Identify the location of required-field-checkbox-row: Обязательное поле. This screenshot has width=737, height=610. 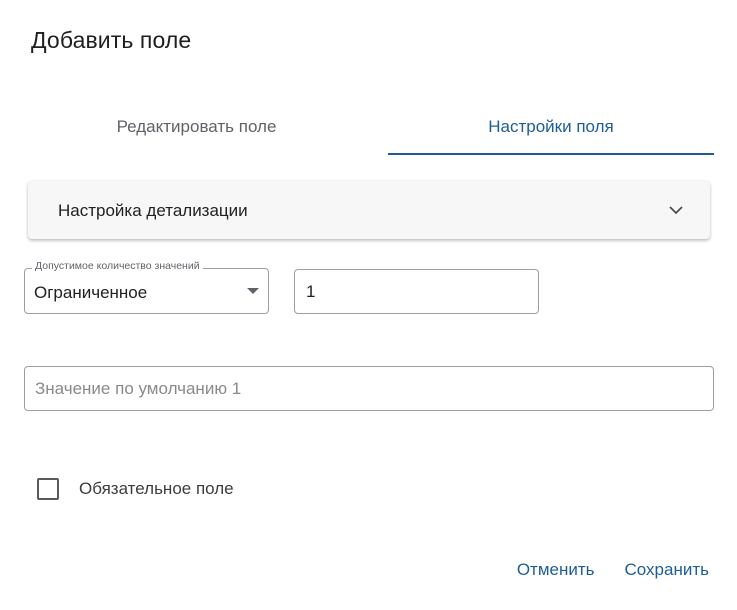
(135, 489).